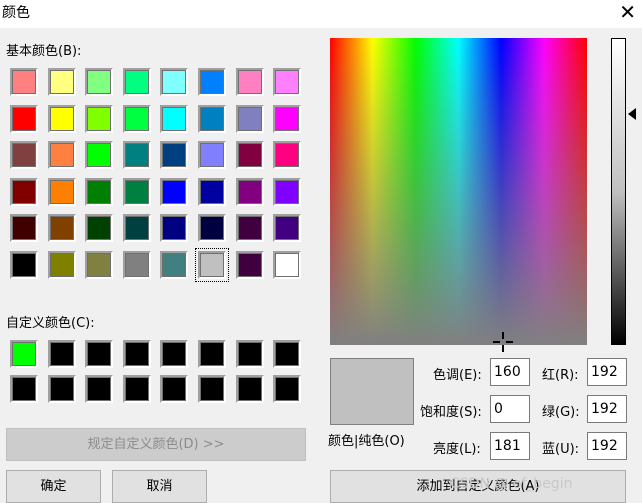 The image size is (642, 503). I want to click on blue-input: 192, so click(607, 446).